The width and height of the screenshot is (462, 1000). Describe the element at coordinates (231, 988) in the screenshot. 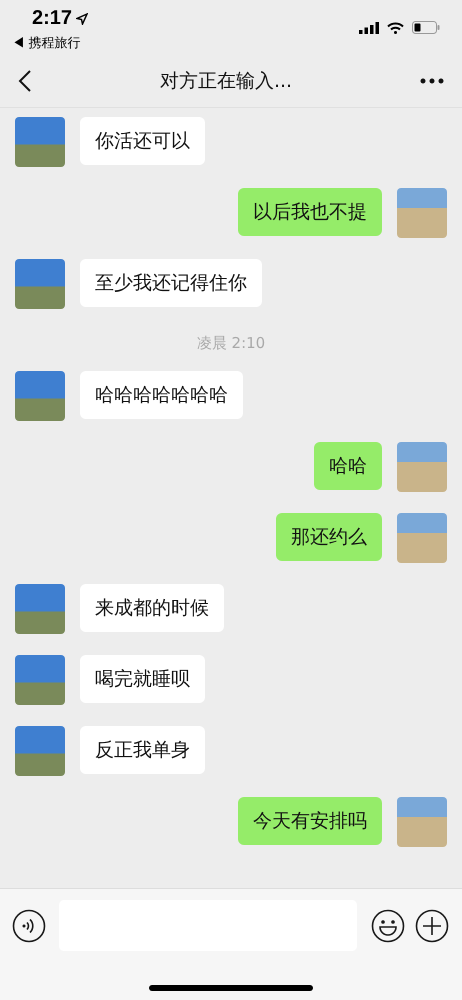

I see `home-indicator` at that location.